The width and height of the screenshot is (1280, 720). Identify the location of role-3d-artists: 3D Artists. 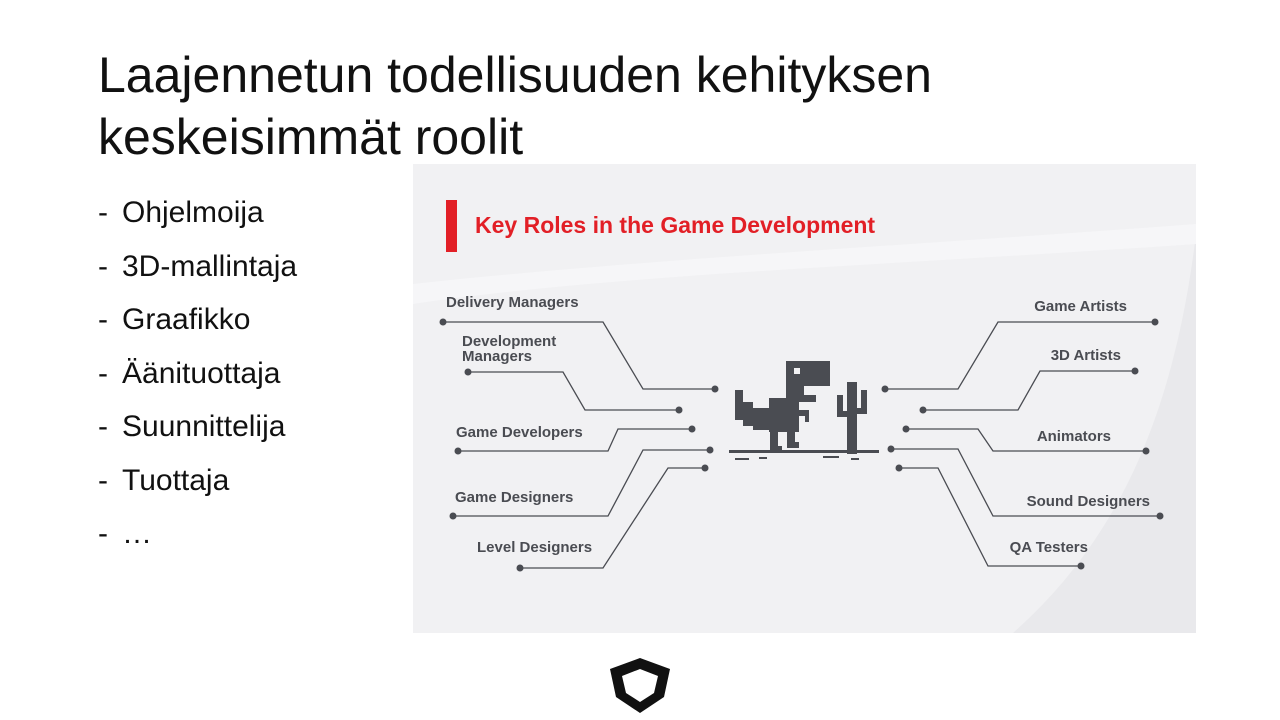
(1086, 355).